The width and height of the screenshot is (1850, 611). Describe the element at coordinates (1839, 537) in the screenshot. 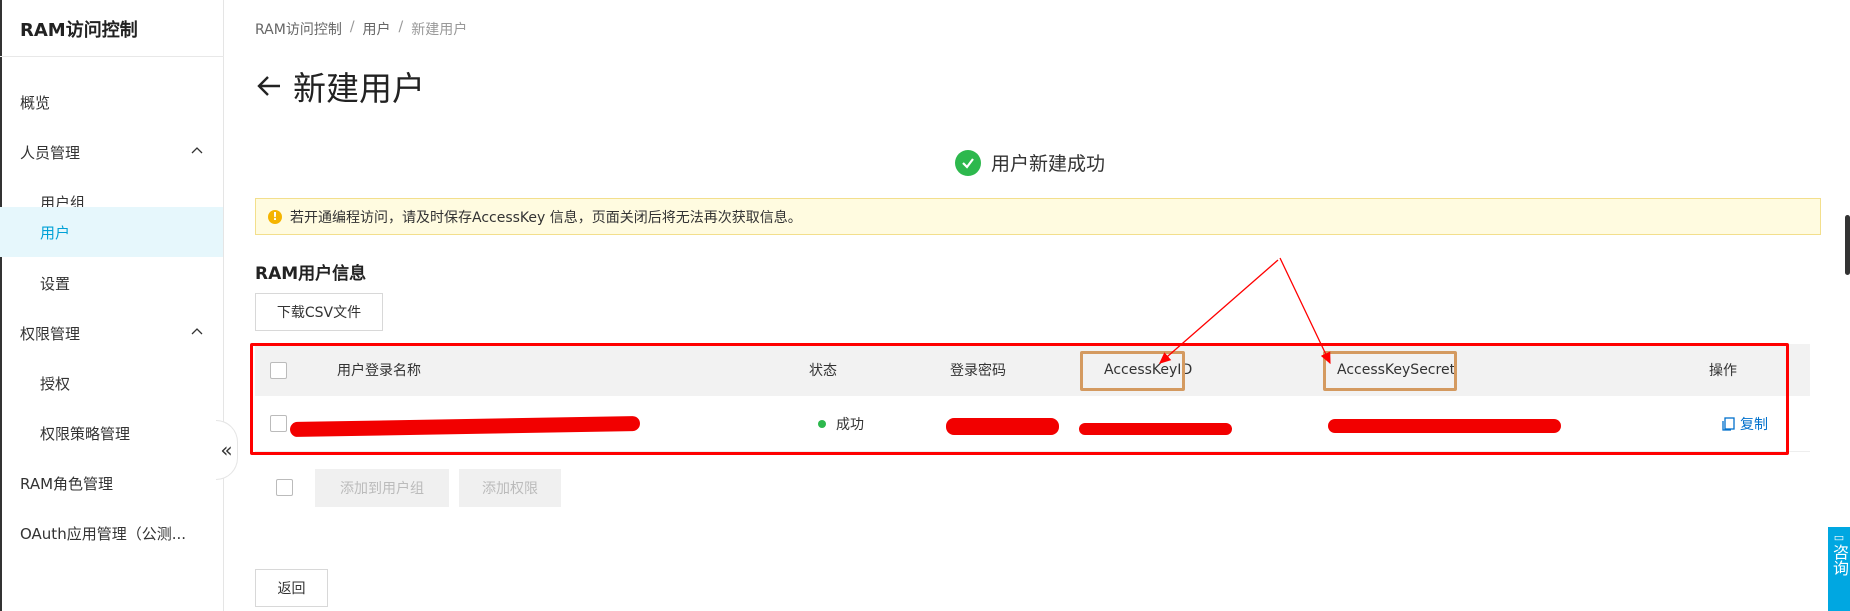

I see `chat-bubble-icon: ▭` at that location.